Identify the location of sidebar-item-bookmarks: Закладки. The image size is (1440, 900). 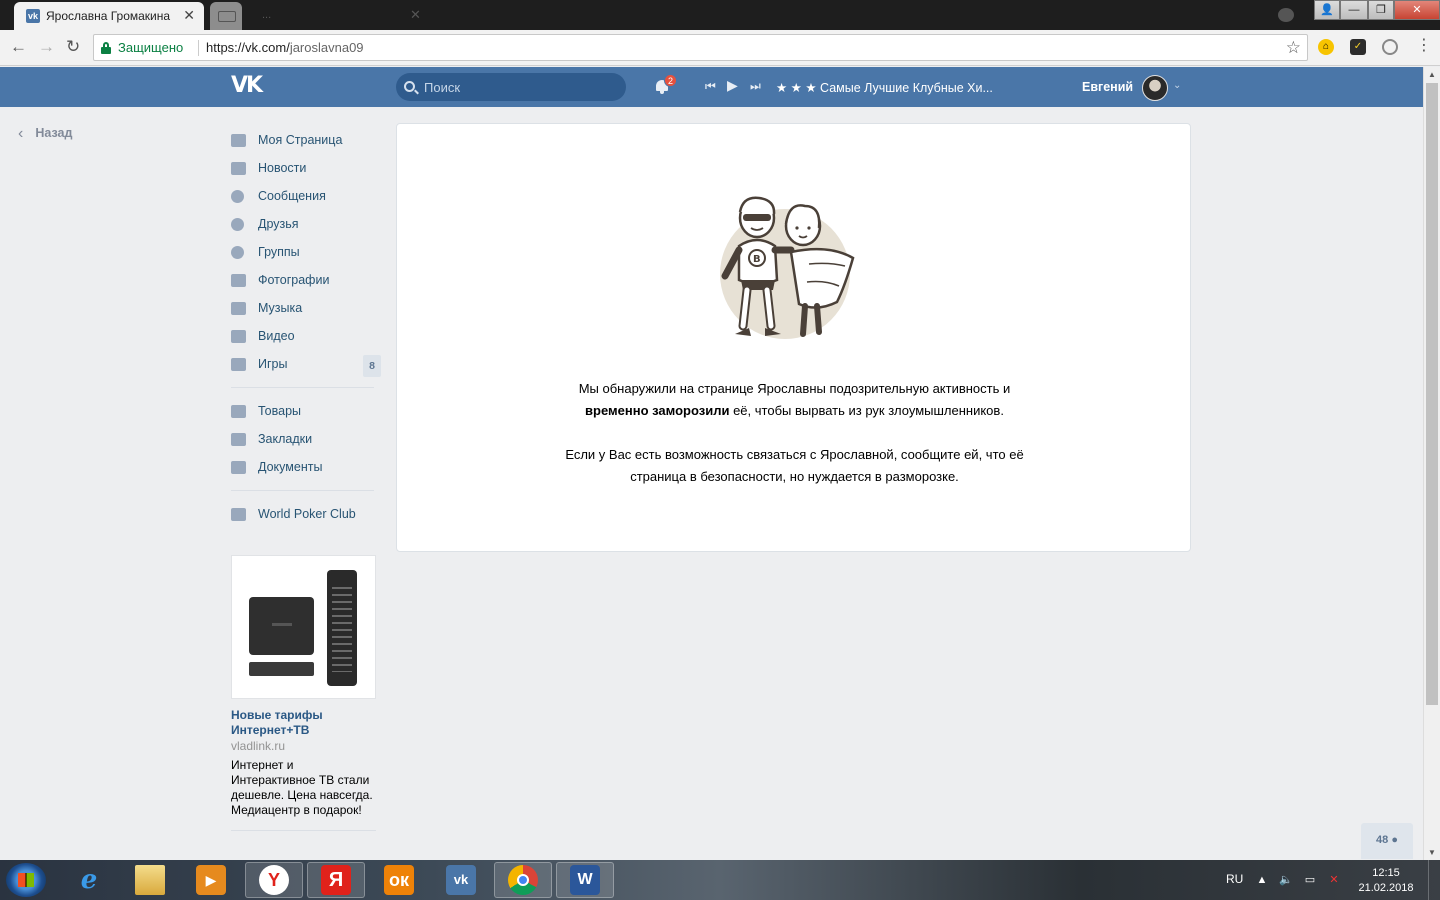
(306, 439).